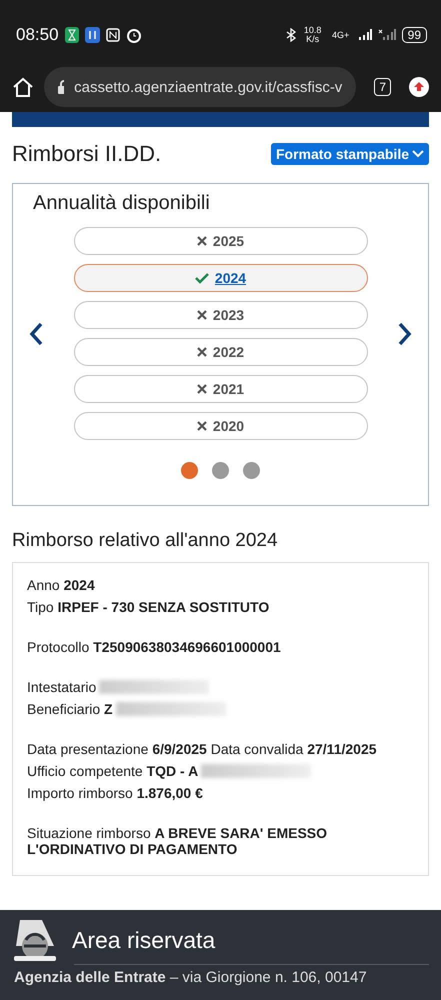 The width and height of the screenshot is (441, 1000). What do you see at coordinates (37, 35) in the screenshot?
I see `clock-time: 08:50` at bounding box center [37, 35].